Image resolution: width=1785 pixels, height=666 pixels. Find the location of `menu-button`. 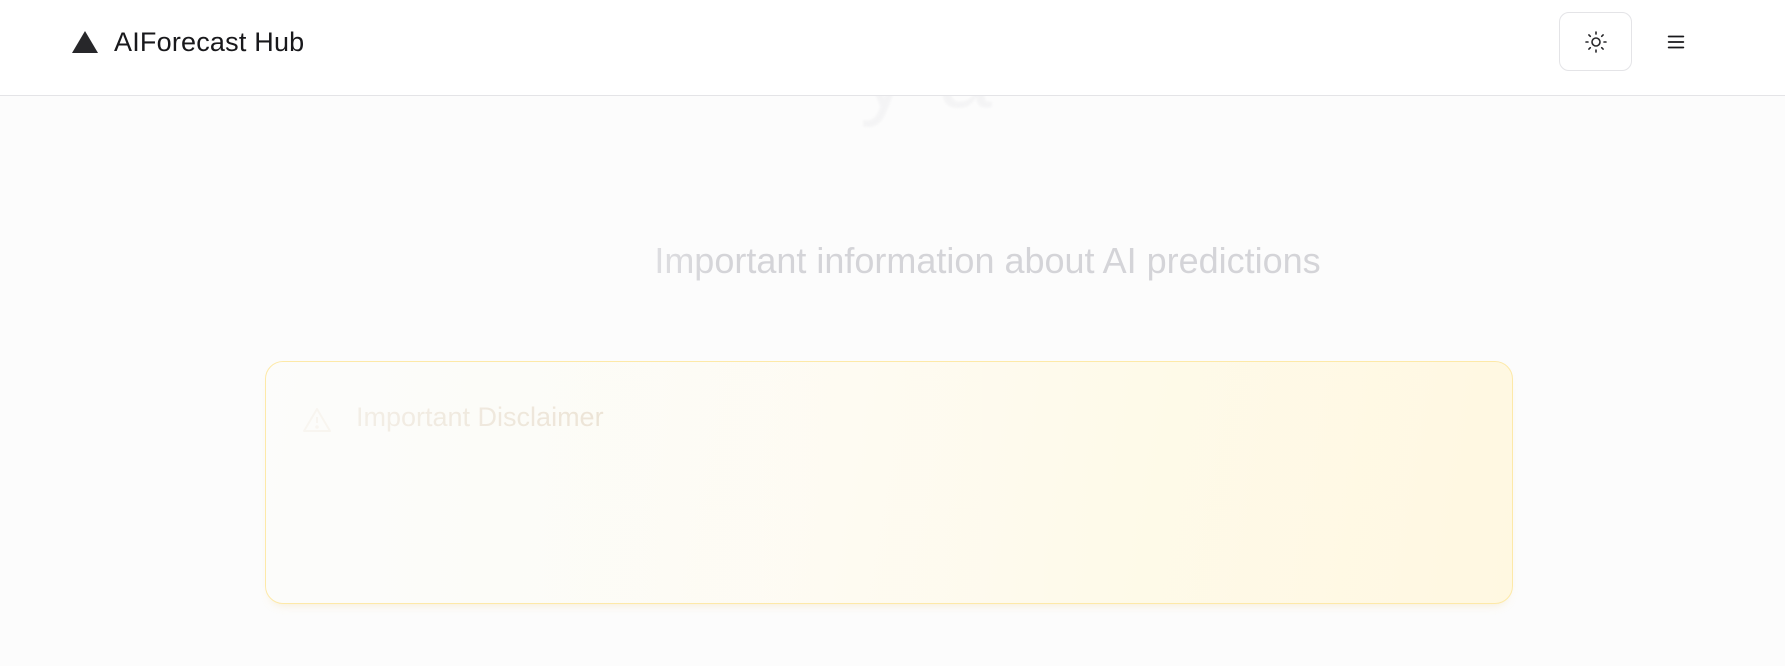

menu-button is located at coordinates (1676, 41).